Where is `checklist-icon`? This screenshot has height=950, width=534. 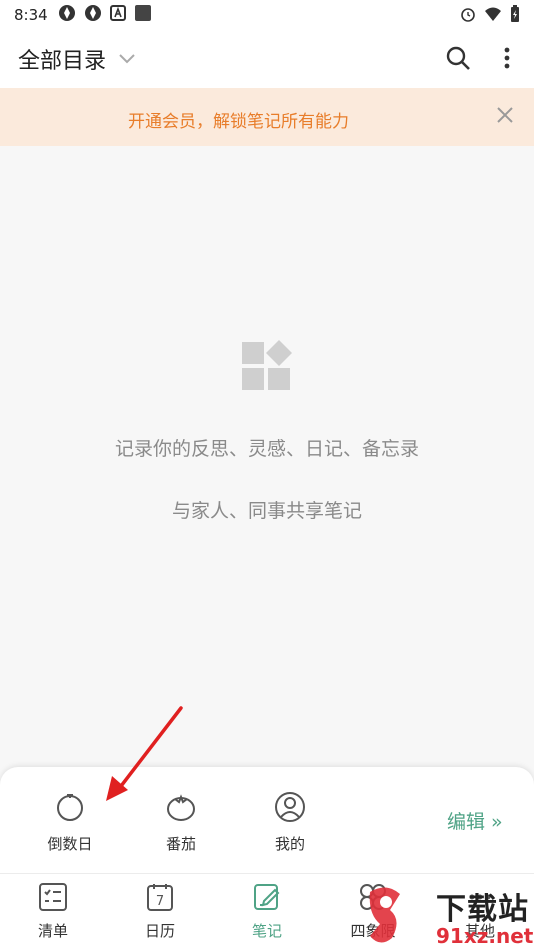 checklist-icon is located at coordinates (53, 899).